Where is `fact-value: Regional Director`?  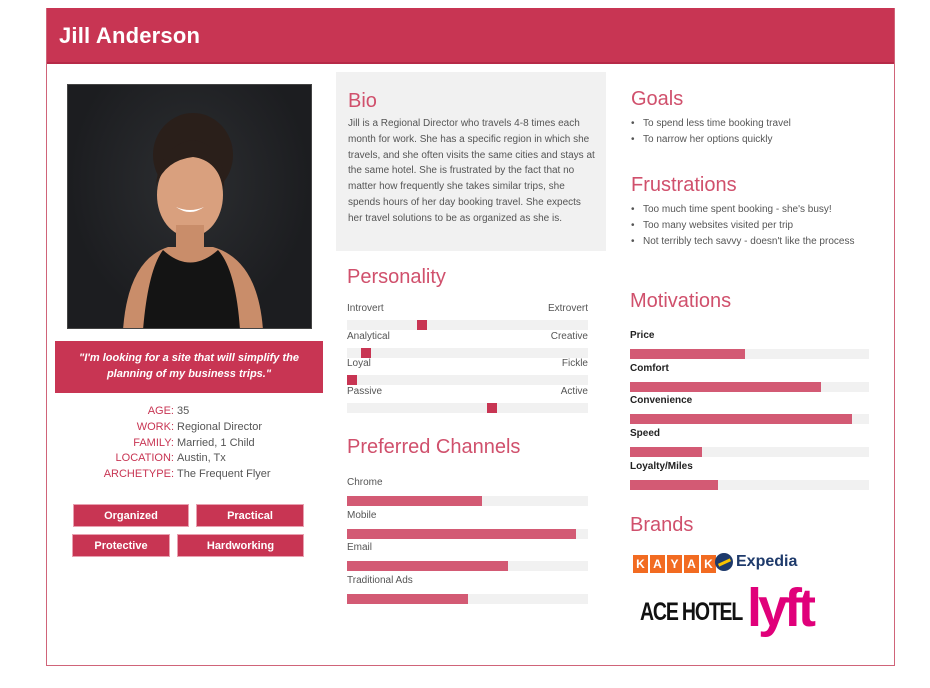
fact-value: Regional Director is located at coordinates (219, 426).